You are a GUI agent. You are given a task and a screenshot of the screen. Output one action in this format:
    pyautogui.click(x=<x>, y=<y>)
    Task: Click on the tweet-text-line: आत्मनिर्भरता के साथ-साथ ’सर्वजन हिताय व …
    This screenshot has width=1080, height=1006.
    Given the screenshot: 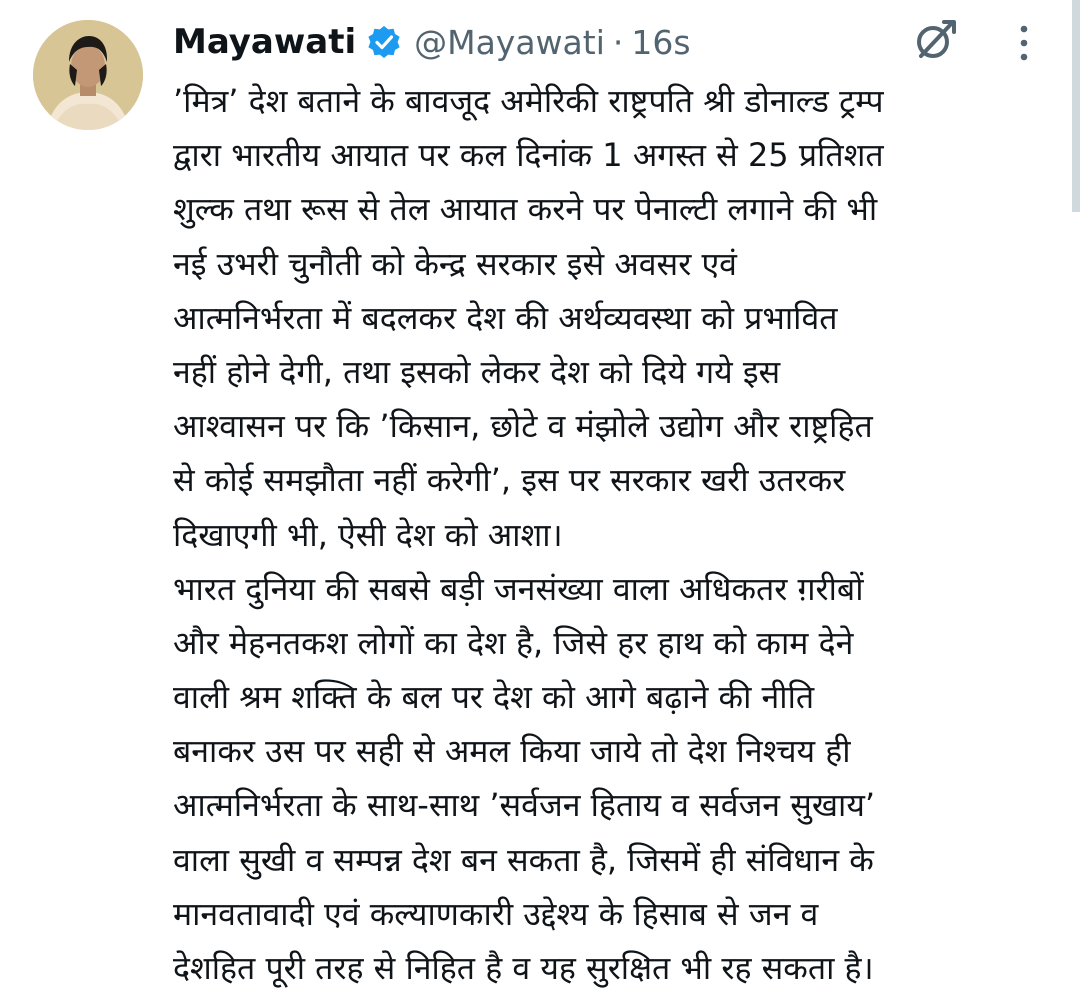 What is the action you would take?
    pyautogui.click(x=524, y=805)
    